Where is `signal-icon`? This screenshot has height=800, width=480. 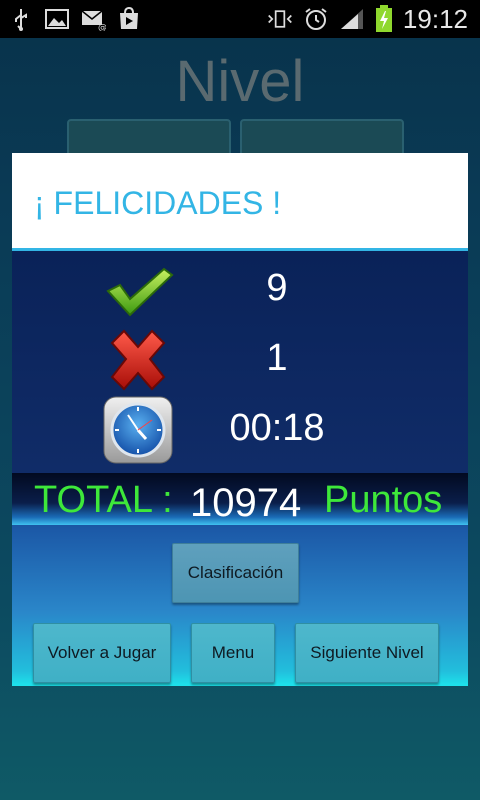 signal-icon is located at coordinates (351, 19).